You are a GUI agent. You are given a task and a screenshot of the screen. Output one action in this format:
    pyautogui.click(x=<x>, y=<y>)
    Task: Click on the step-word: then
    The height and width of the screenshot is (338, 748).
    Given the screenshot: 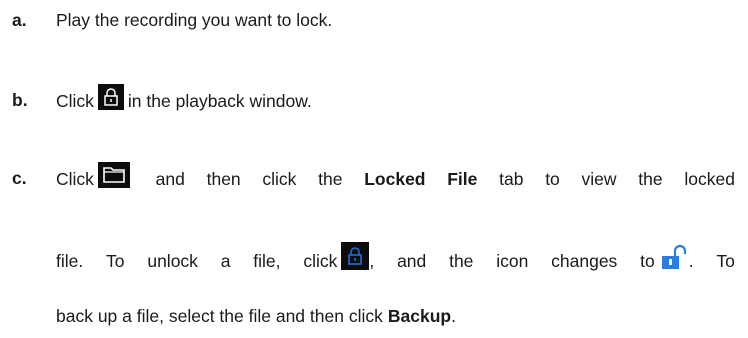 What is the action you would take?
    pyautogui.click(x=223, y=178)
    